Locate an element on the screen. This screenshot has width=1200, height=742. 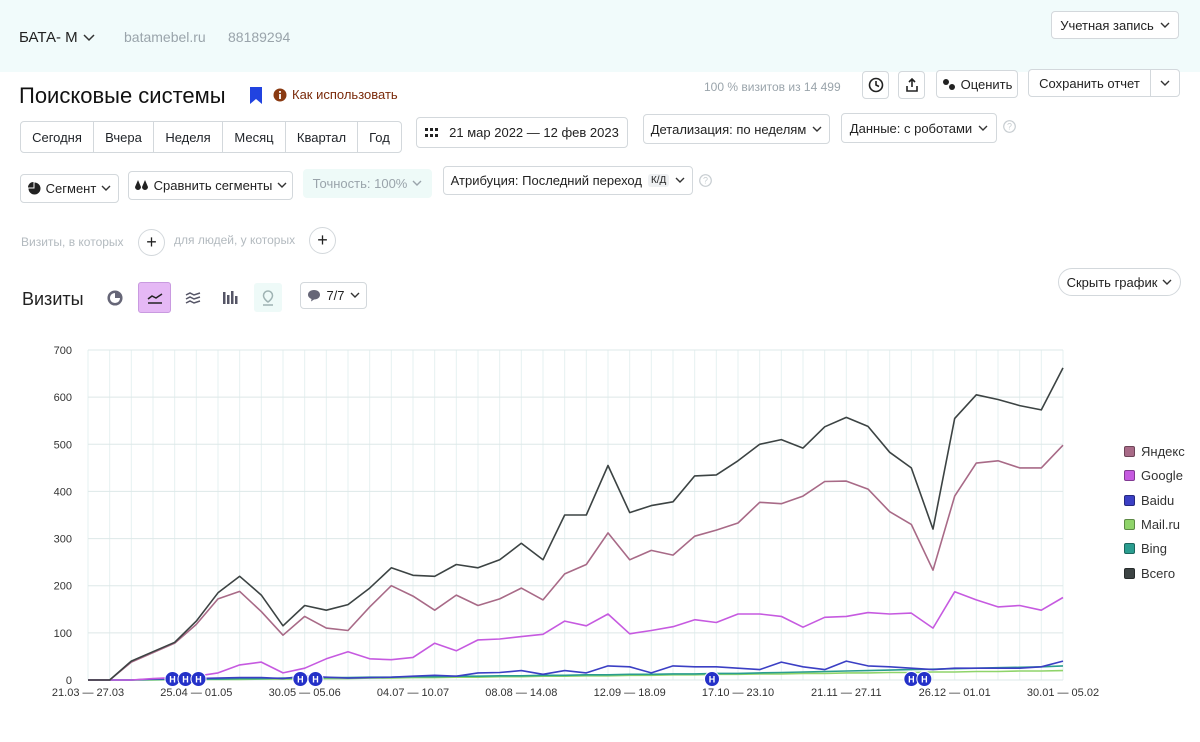
hide-chart-button: Скрыть график is located at coordinates (1119, 282).